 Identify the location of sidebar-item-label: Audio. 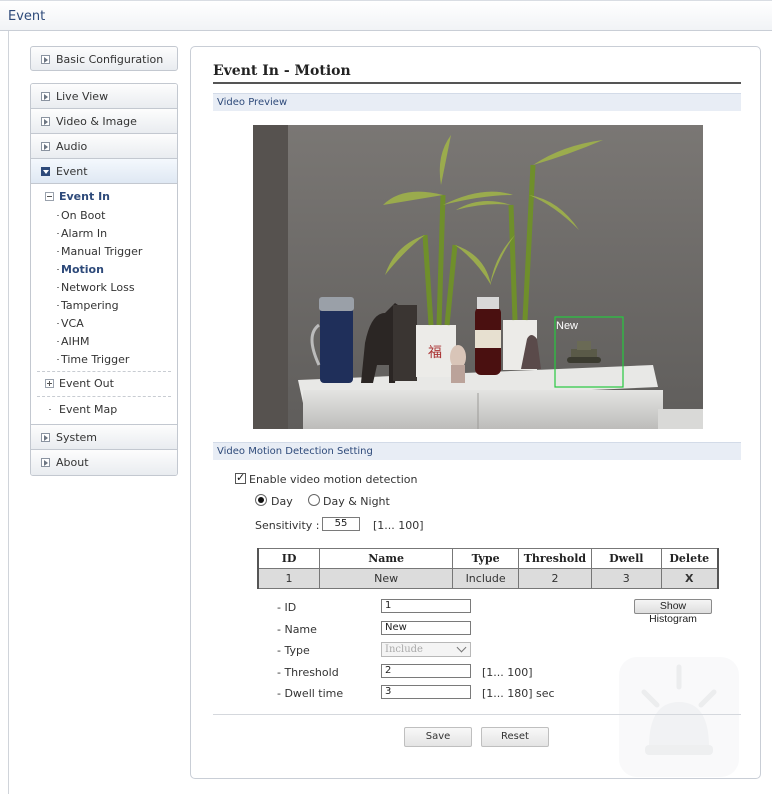
(72, 146).